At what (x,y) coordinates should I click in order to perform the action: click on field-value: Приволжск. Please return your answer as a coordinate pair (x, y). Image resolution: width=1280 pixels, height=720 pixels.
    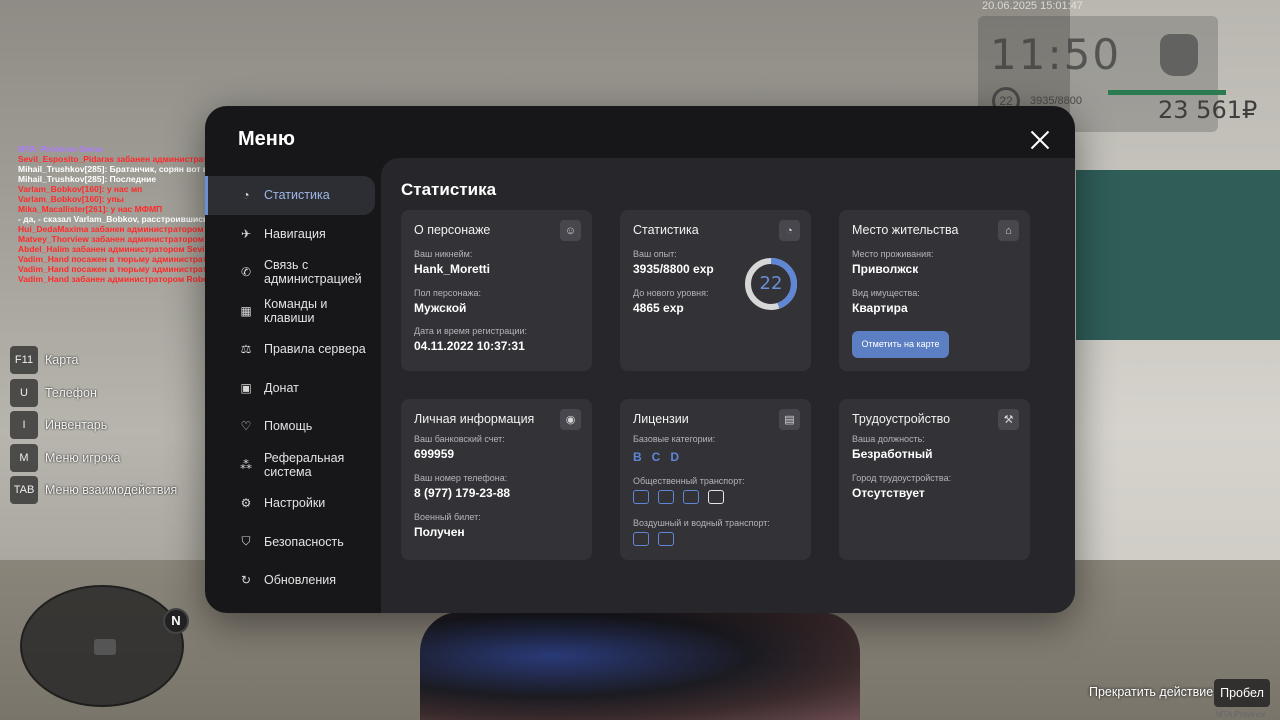
    Looking at the image, I should click on (885, 269).